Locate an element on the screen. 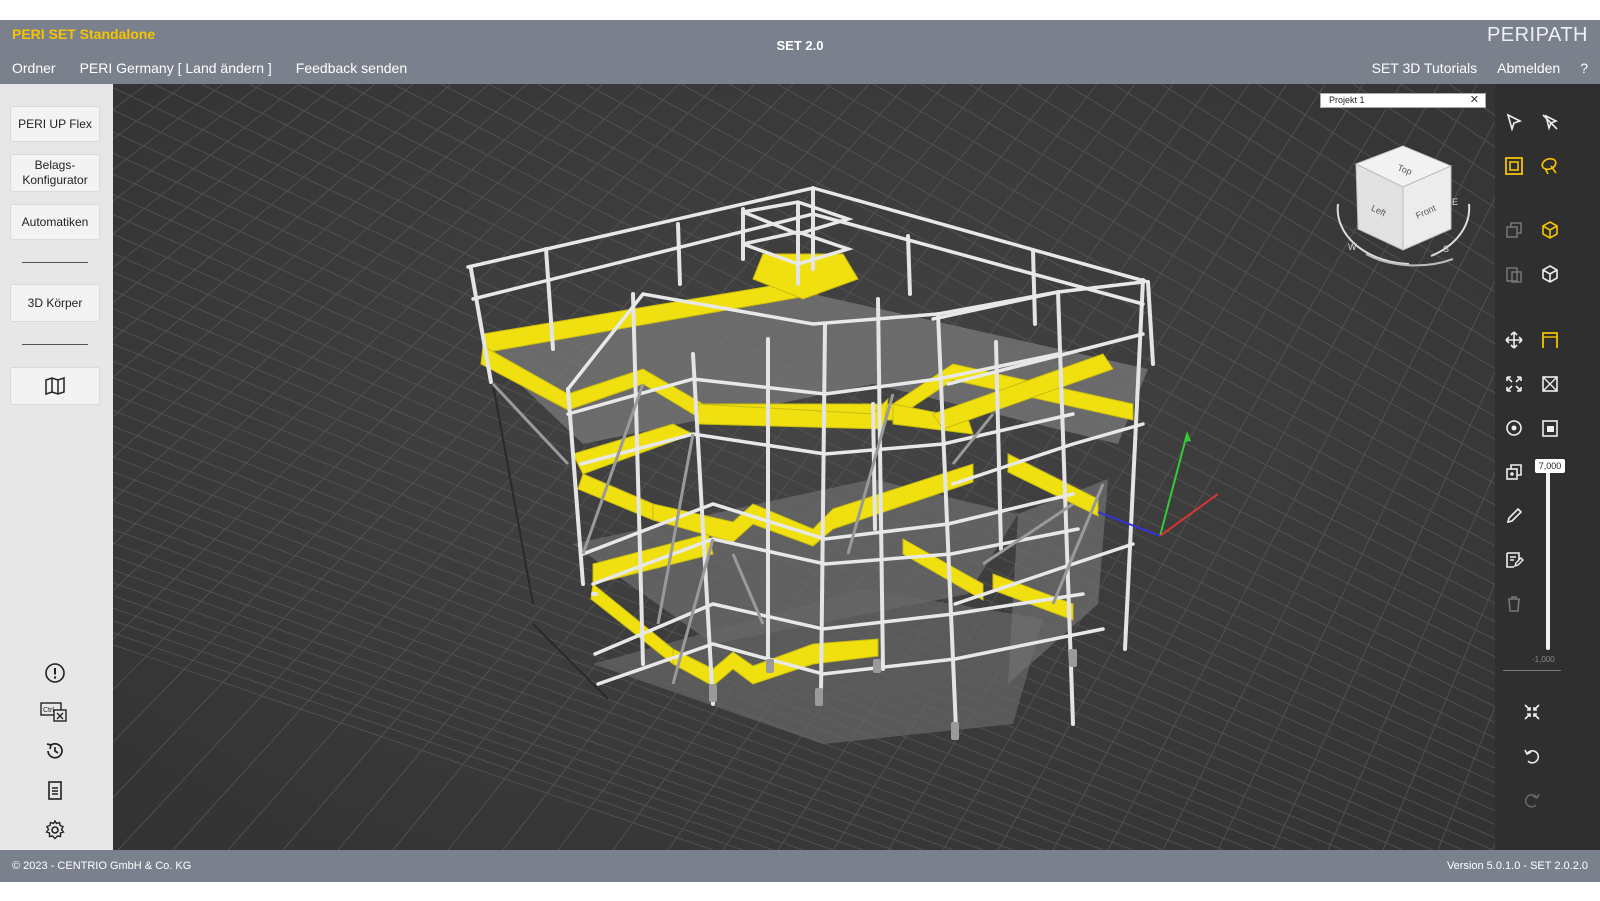  box-select-icon is located at coordinates (1514, 166).